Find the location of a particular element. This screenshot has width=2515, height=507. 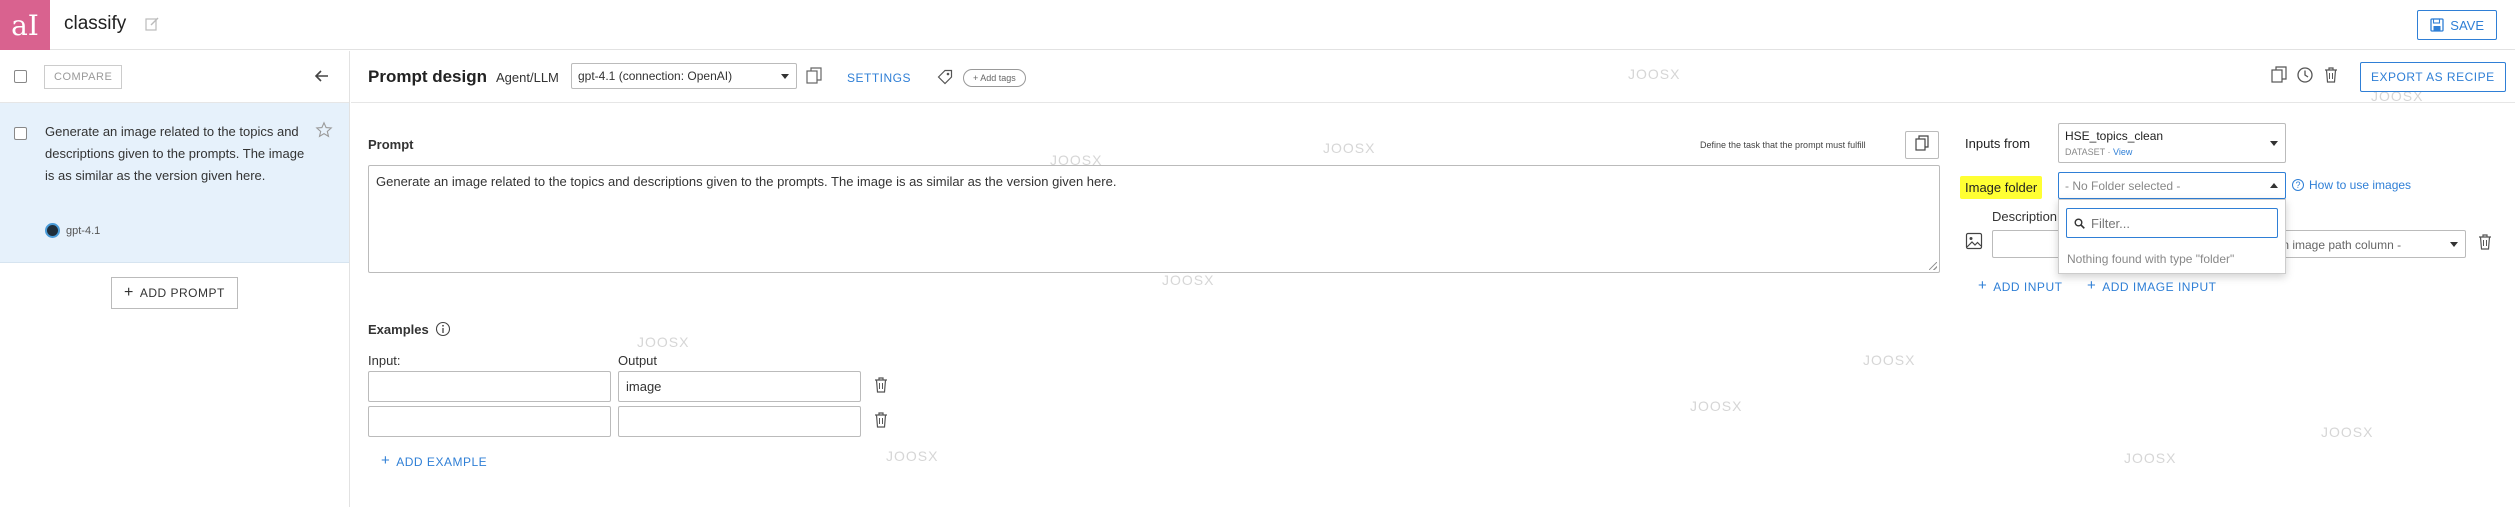

save-label: SAVE is located at coordinates (2467, 25).